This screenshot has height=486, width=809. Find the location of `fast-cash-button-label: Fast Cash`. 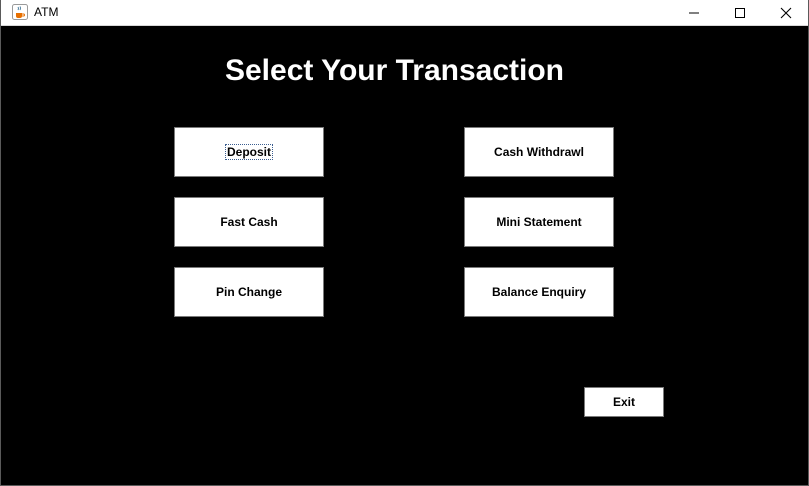

fast-cash-button-label: Fast Cash is located at coordinates (249, 222).